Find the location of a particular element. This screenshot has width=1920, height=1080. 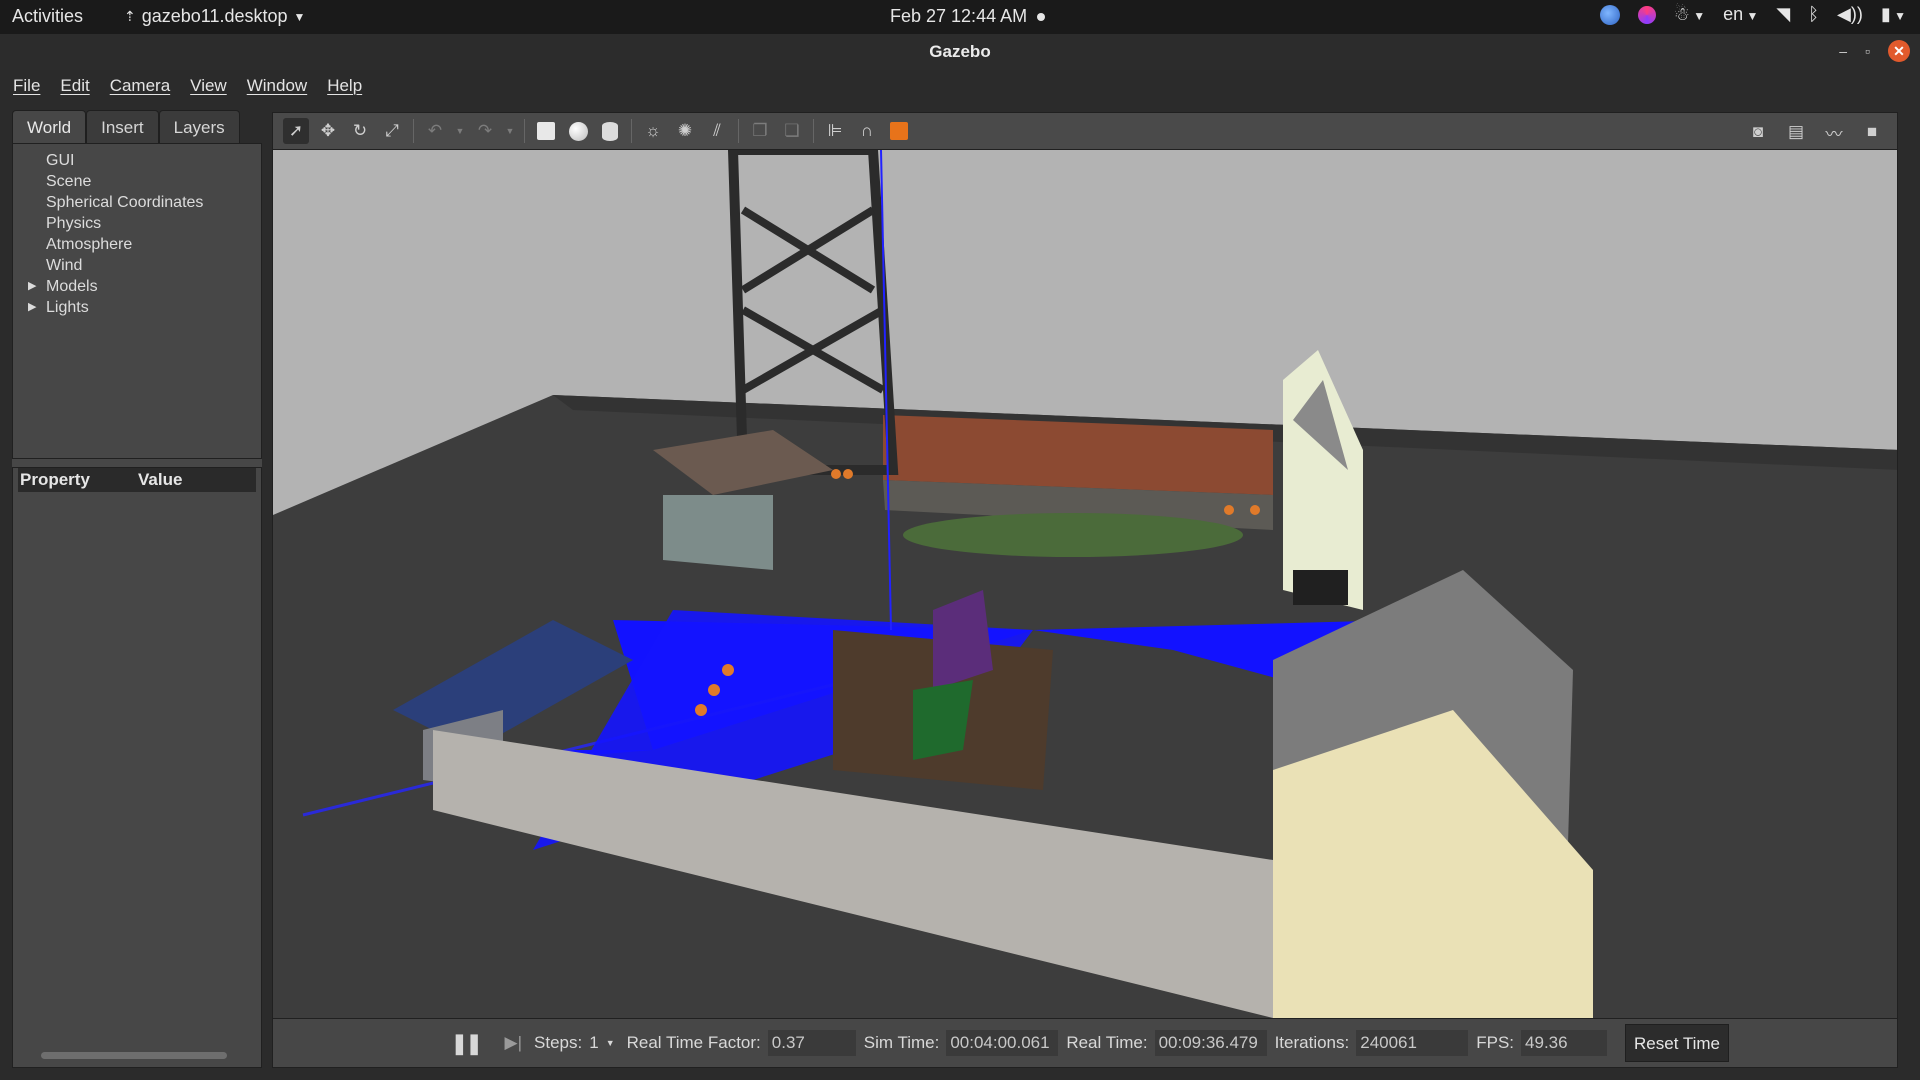

spot-light-icon: ✺ is located at coordinates (685, 131).